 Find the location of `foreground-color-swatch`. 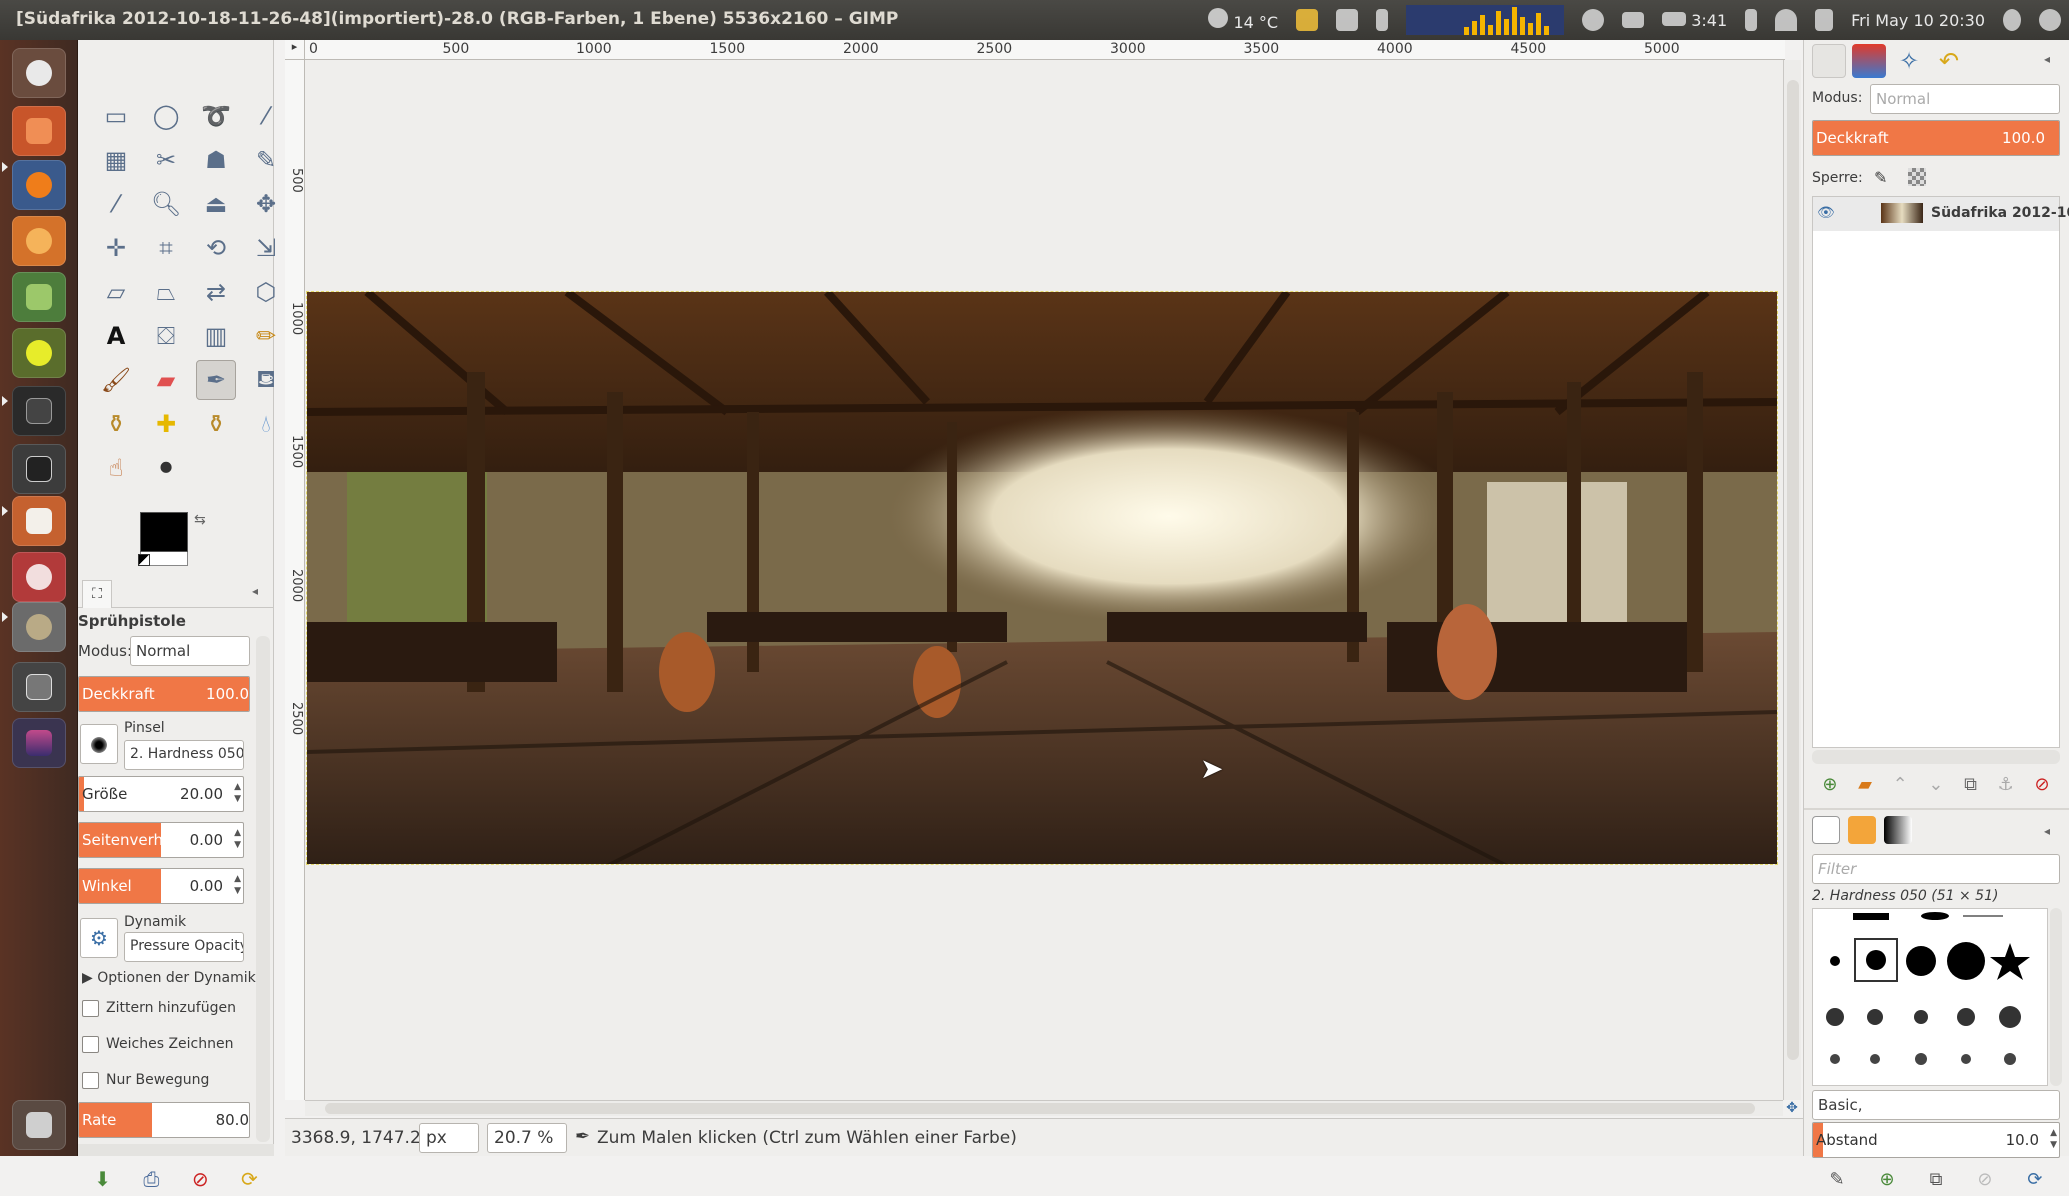

foreground-color-swatch is located at coordinates (164, 532).